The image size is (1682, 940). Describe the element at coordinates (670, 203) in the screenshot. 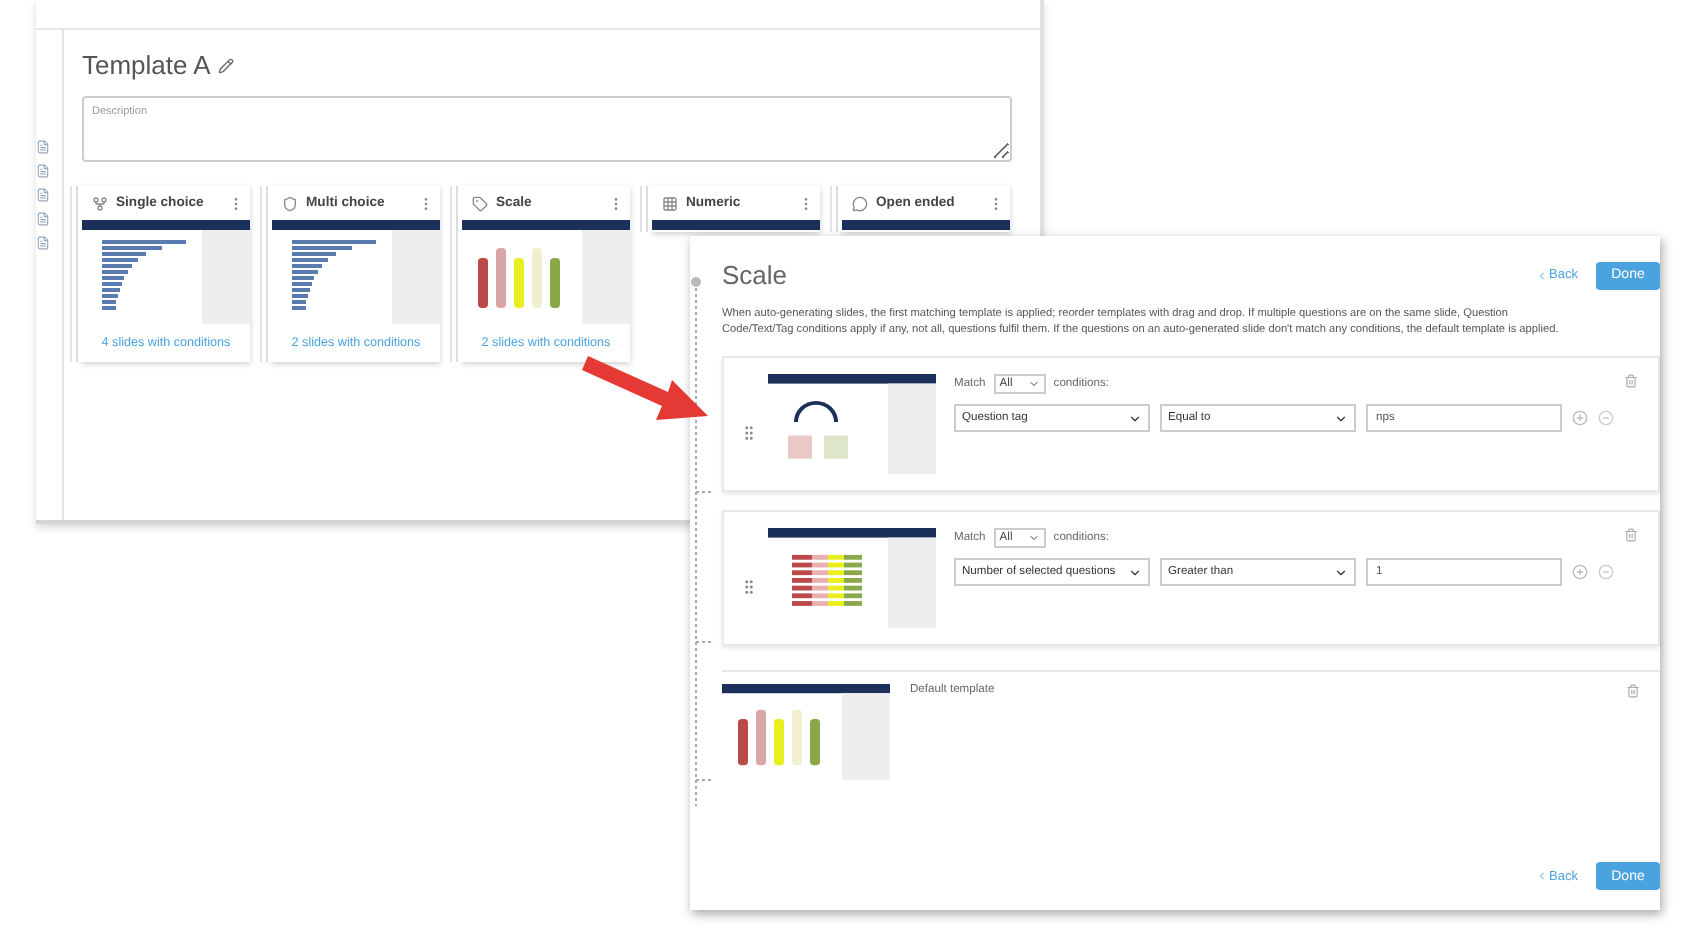

I see `grid-icon` at that location.